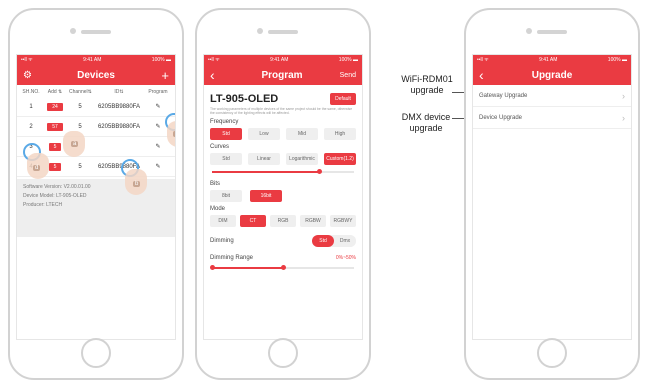 The image size is (648, 387). I want to click on mode-option-rgbw: RGBW, so click(313, 221).